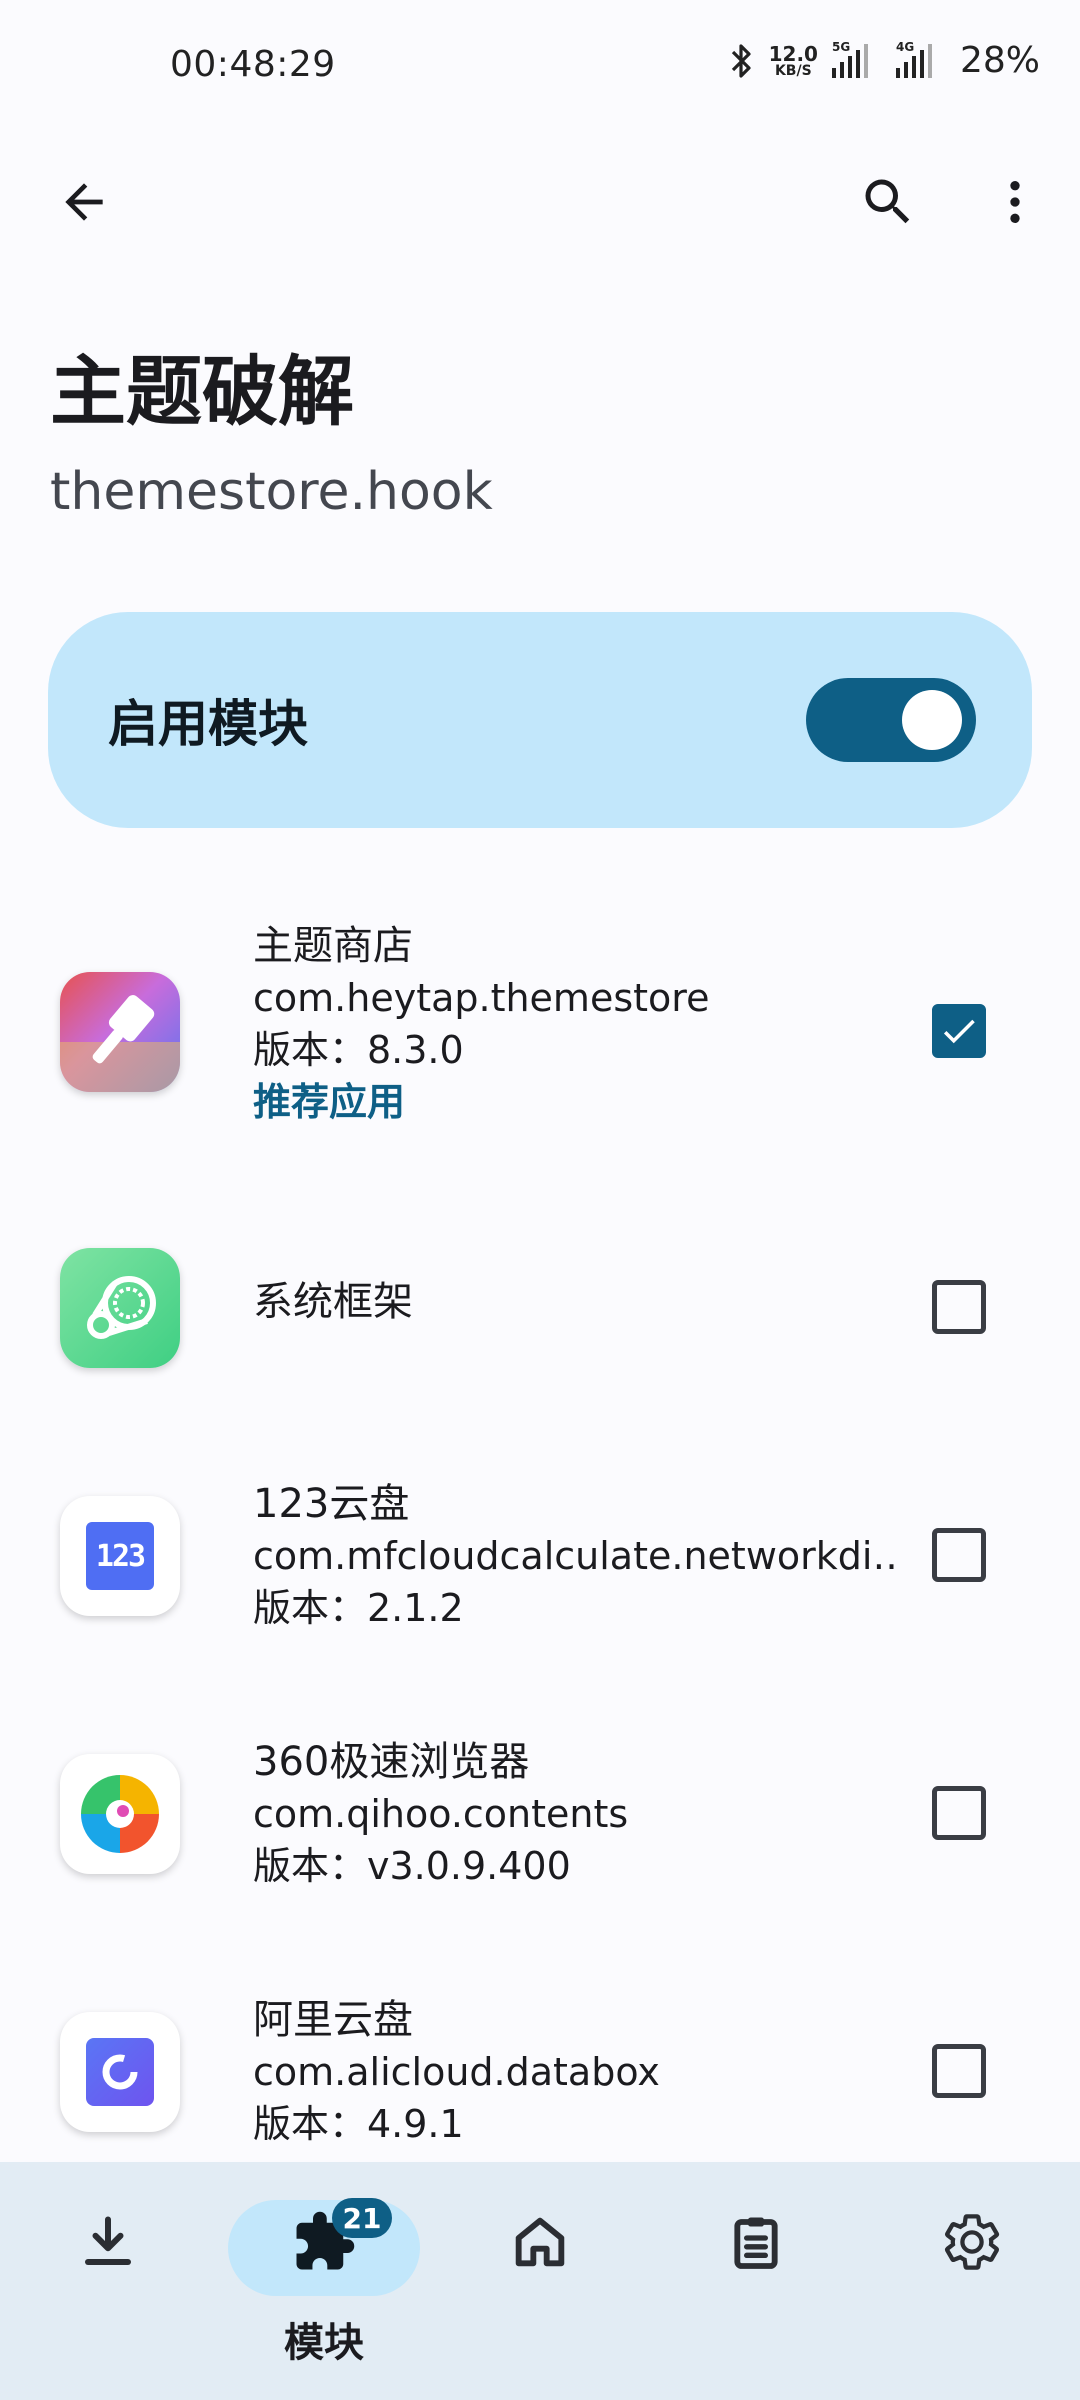  I want to click on enable-module-switch, so click(891, 720).